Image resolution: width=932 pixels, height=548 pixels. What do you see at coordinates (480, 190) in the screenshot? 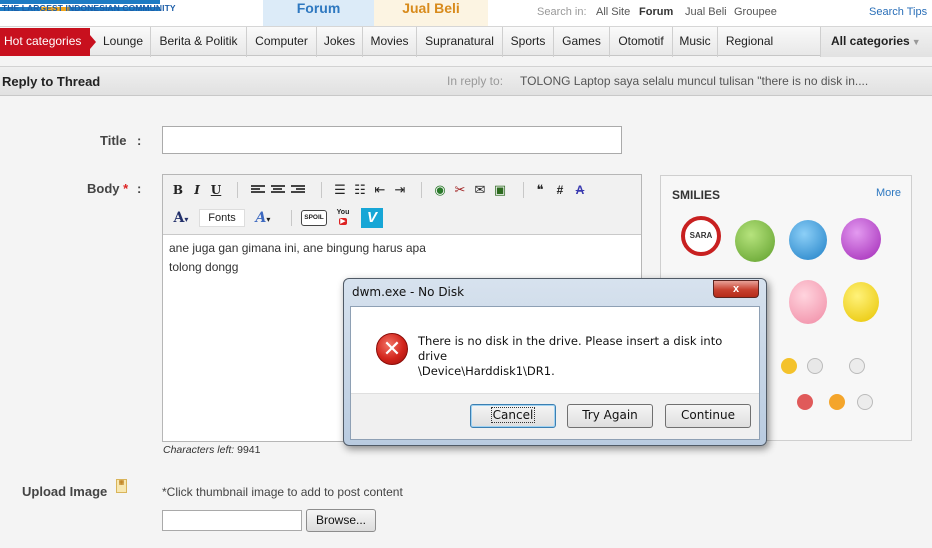
I see `email-icon: ✉` at bounding box center [480, 190].